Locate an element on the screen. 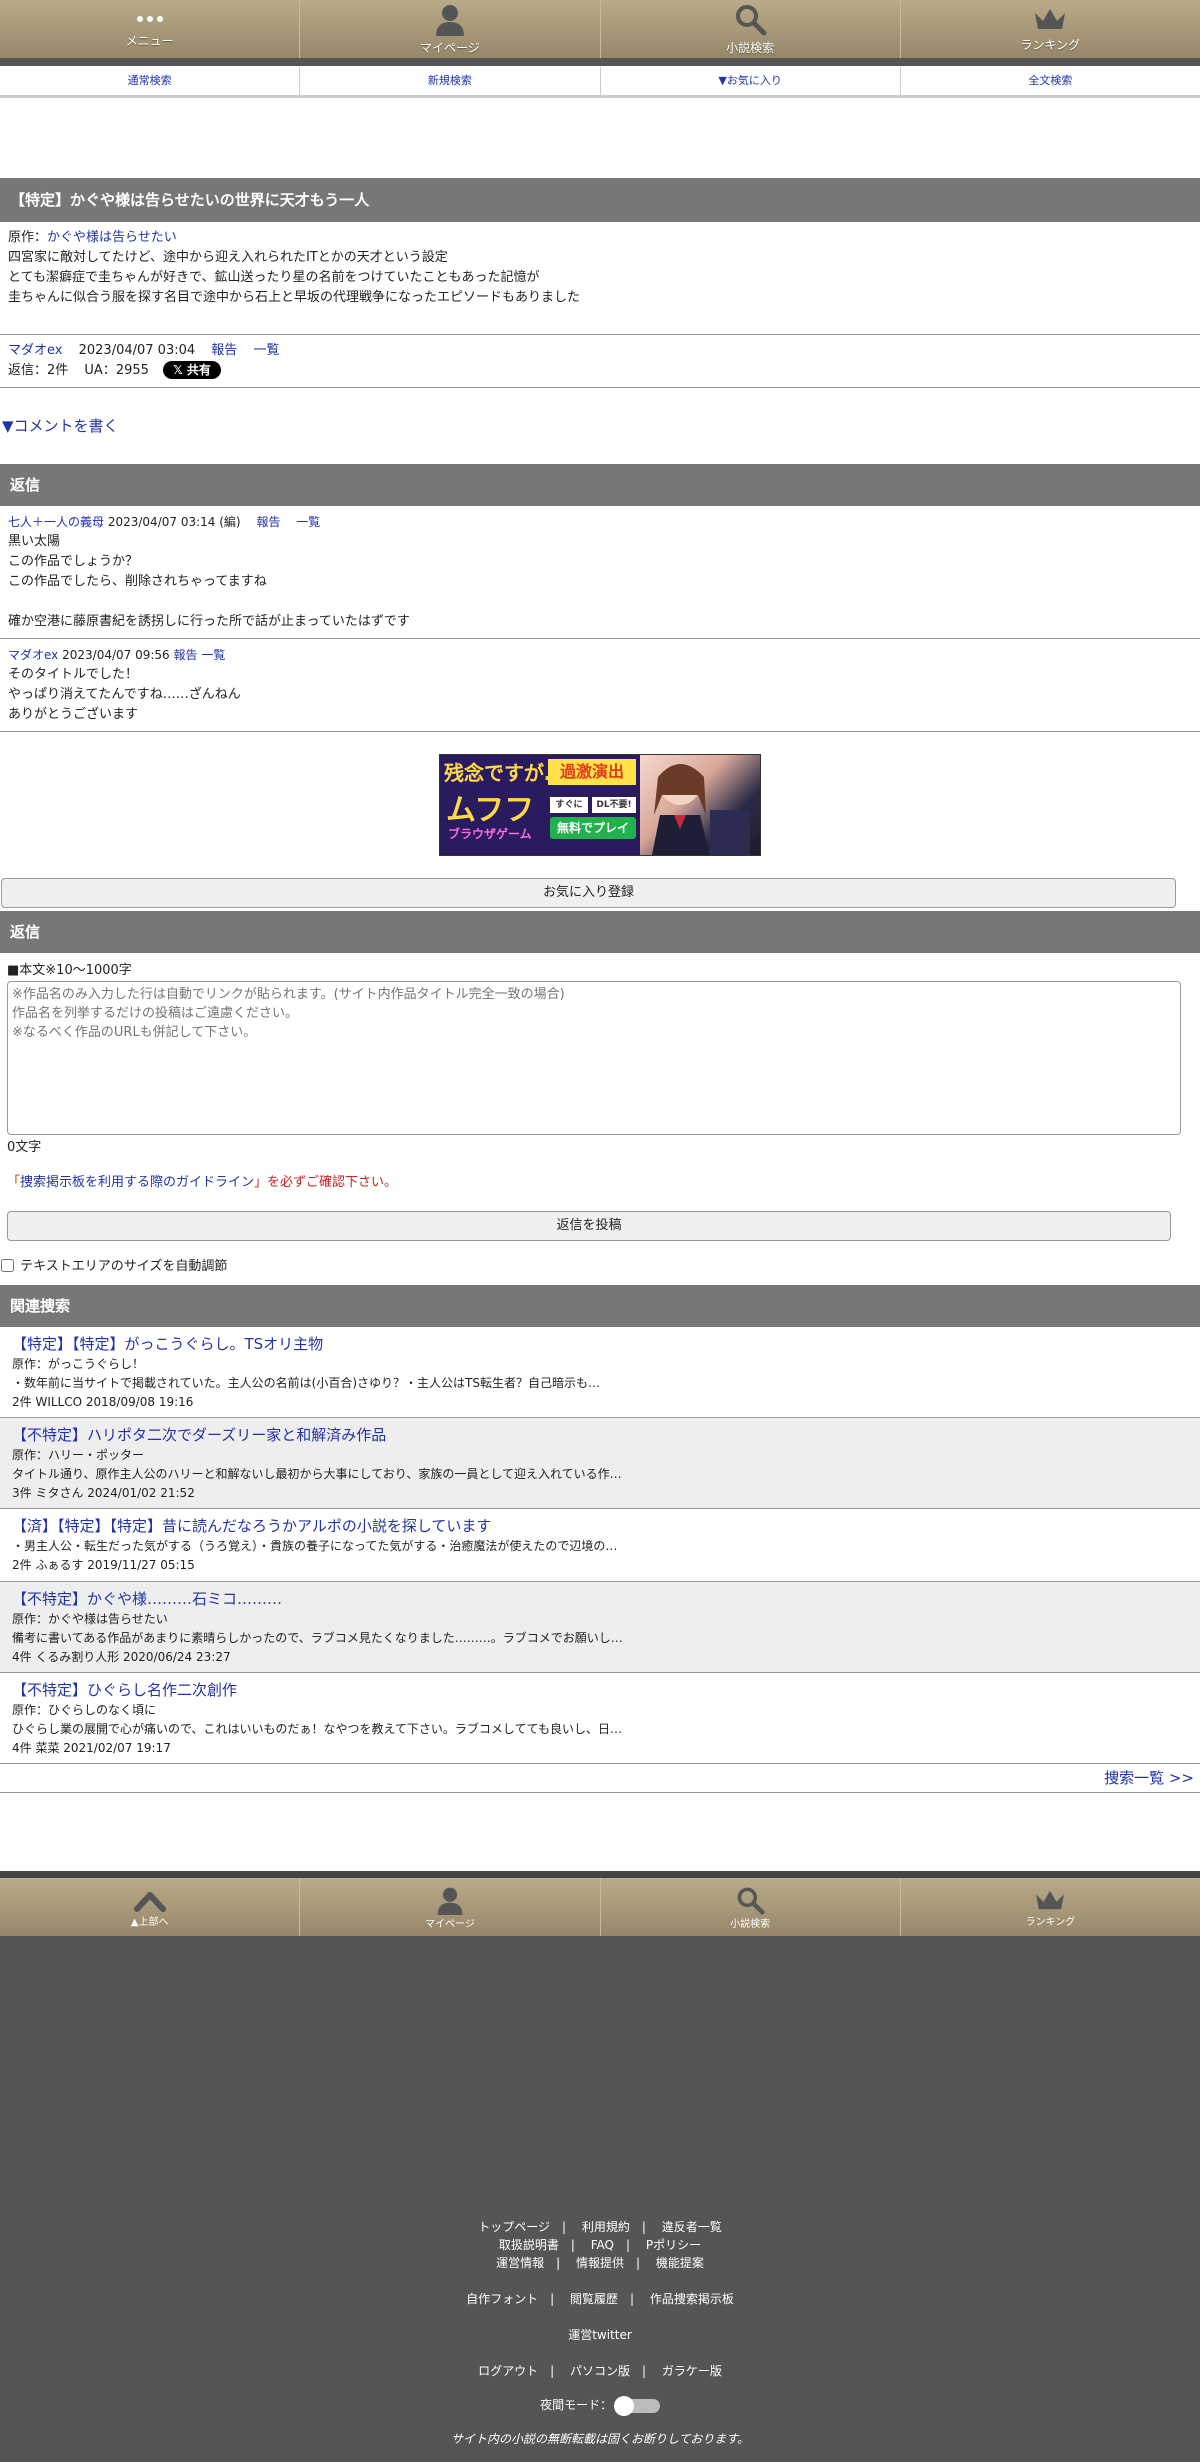  footer-link: 自作フォント is located at coordinates (502, 2299).